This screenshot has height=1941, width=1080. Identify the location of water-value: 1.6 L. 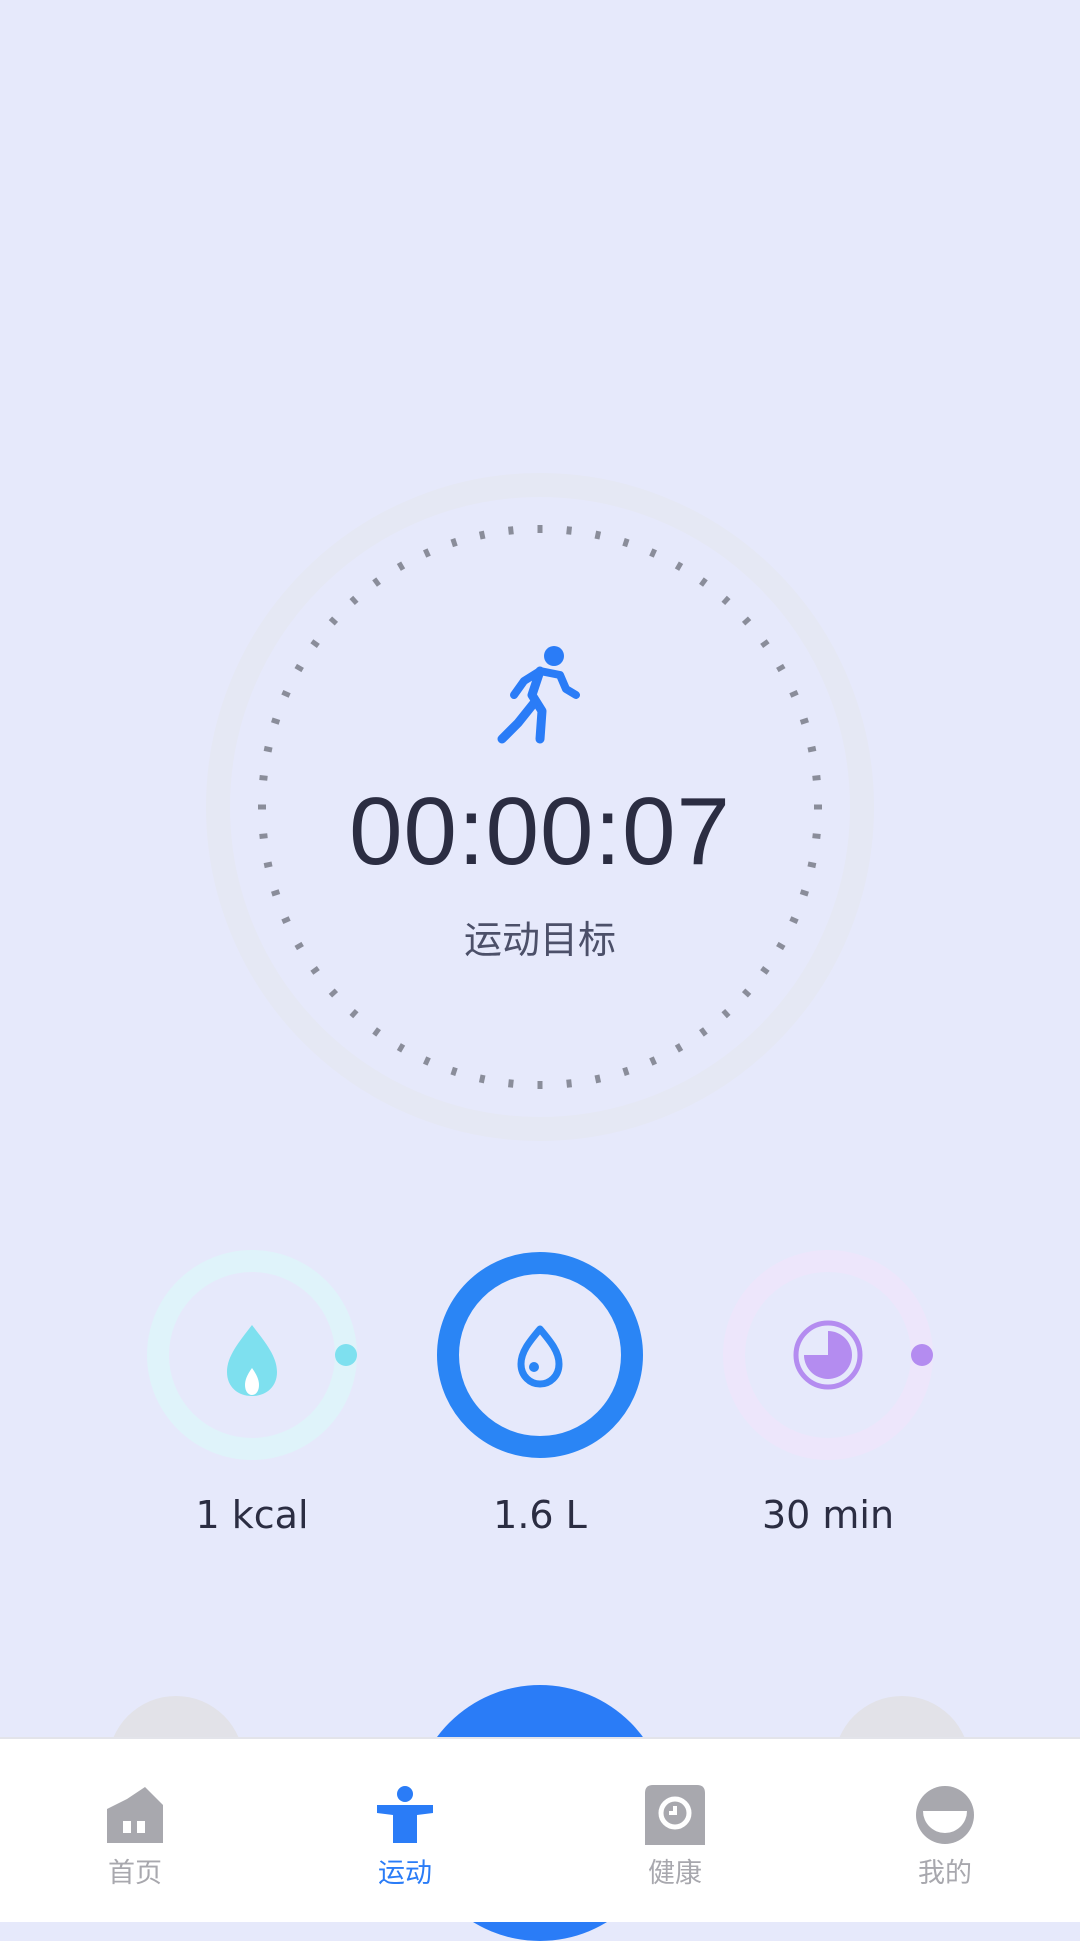
(540, 1515).